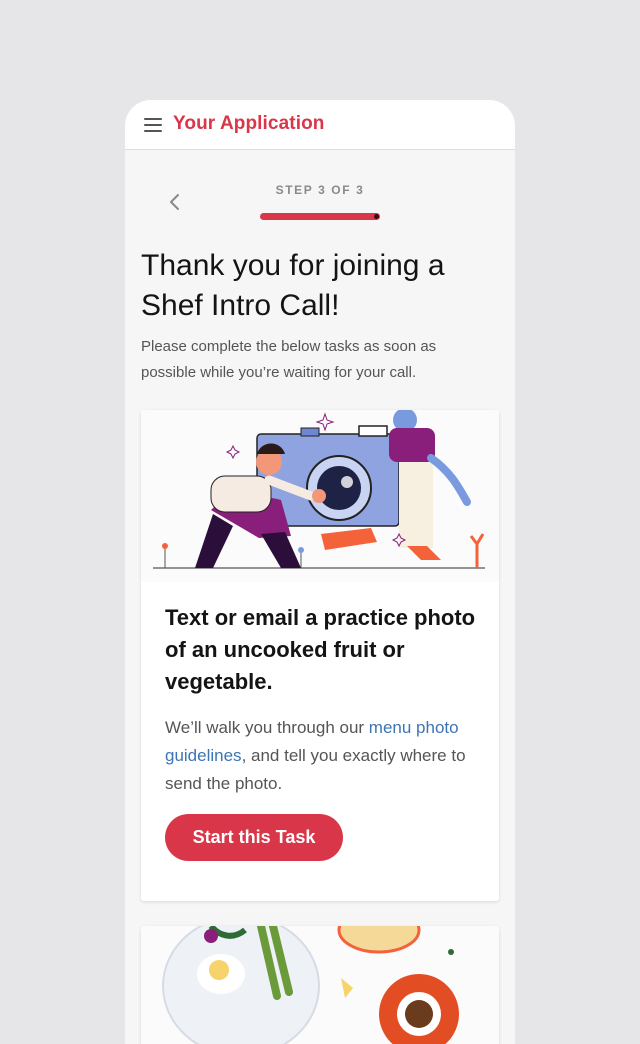  Describe the element at coordinates (376, 216) in the screenshot. I see `progress-end-dot` at that location.